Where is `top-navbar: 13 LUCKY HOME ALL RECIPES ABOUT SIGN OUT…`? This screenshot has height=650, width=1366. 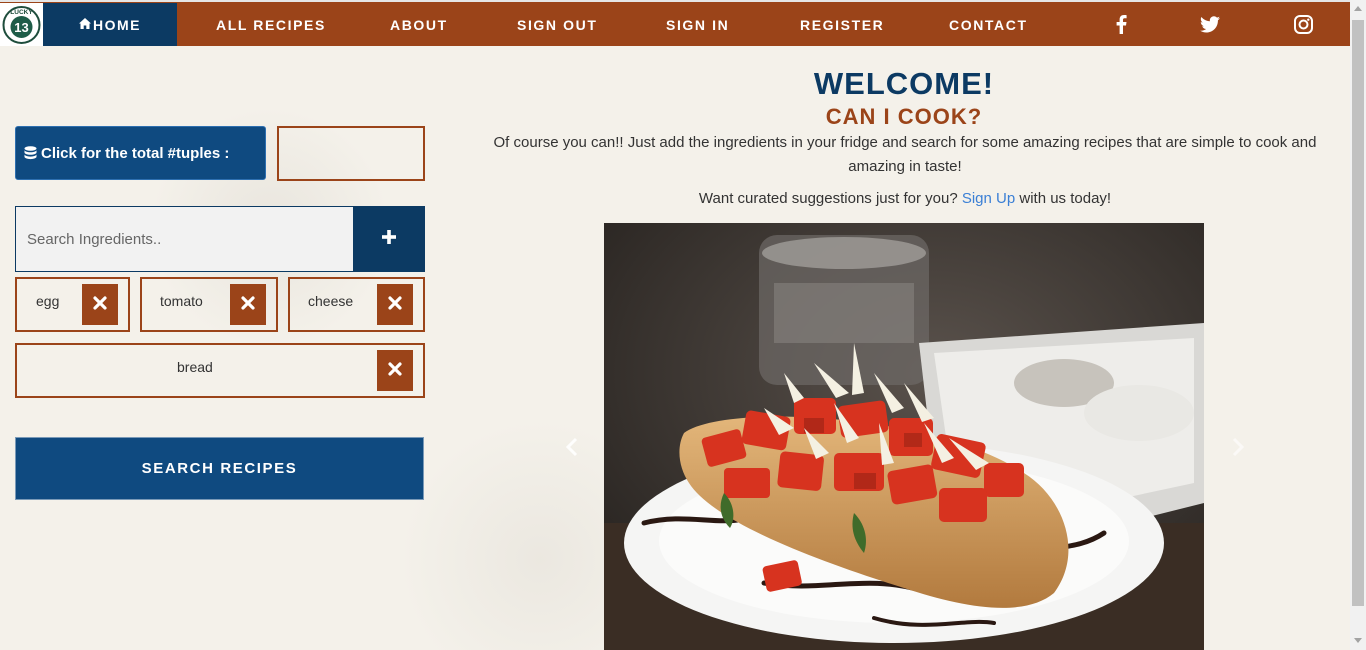 top-navbar: 13 LUCKY HOME ALL RECIPES ABOUT SIGN OUT… is located at coordinates (675, 23).